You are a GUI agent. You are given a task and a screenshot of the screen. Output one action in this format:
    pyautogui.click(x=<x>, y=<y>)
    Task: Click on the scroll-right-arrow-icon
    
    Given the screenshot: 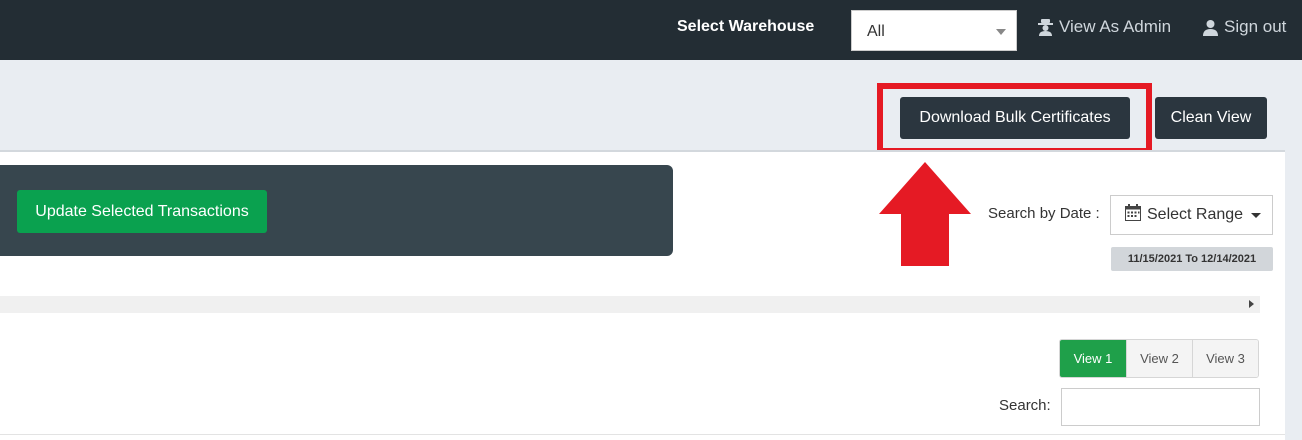 What is the action you would take?
    pyautogui.click(x=1251, y=304)
    